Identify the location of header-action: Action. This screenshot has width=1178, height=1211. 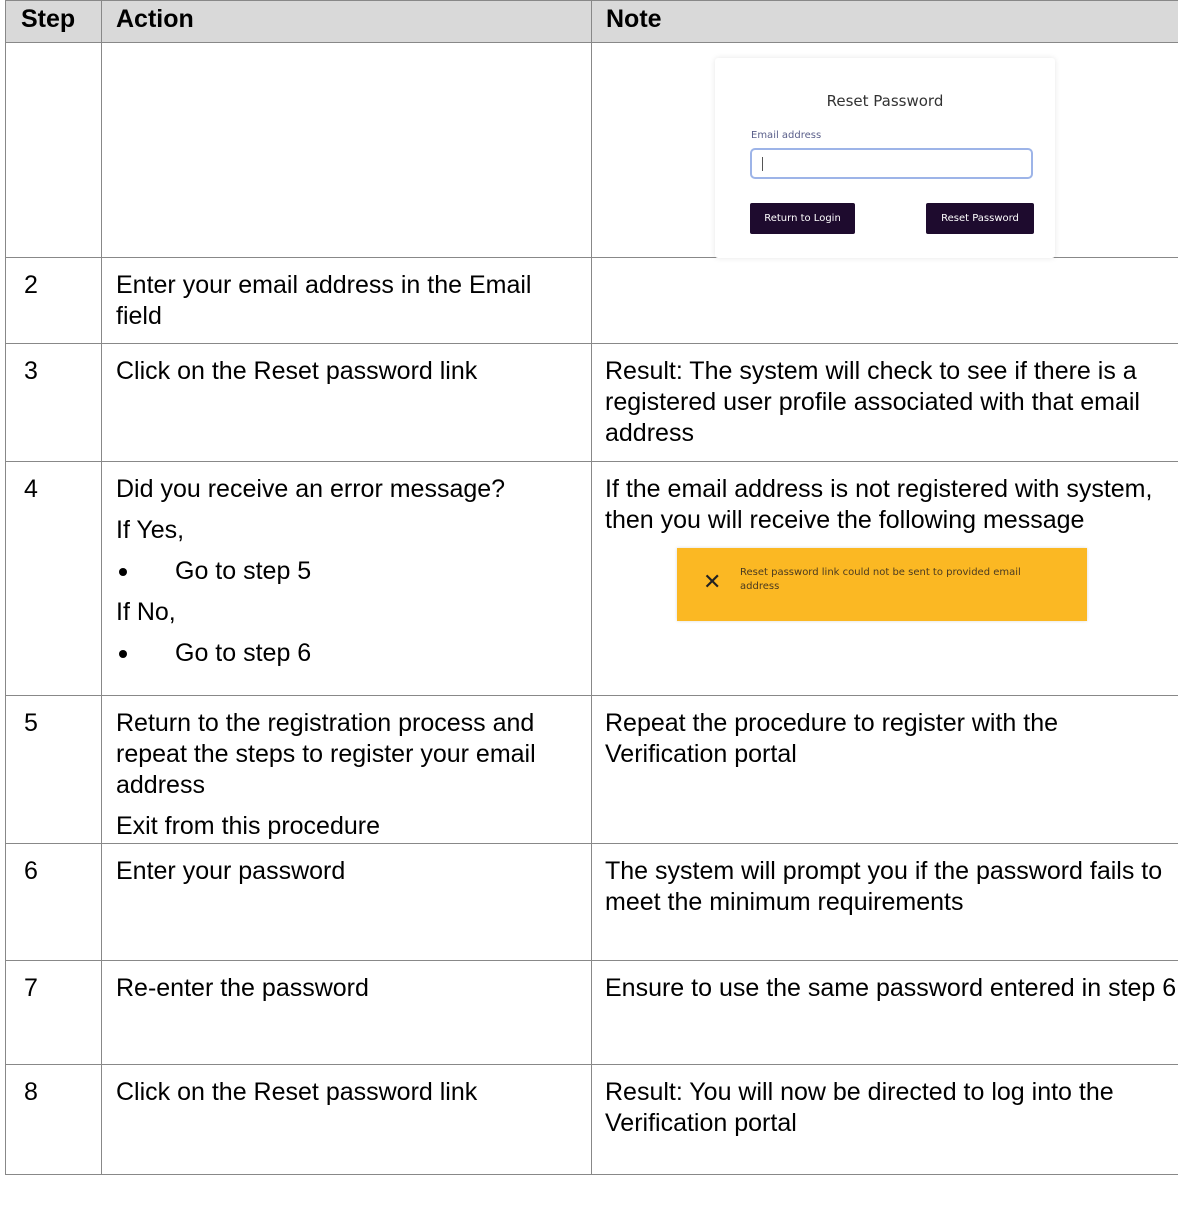
(346, 21).